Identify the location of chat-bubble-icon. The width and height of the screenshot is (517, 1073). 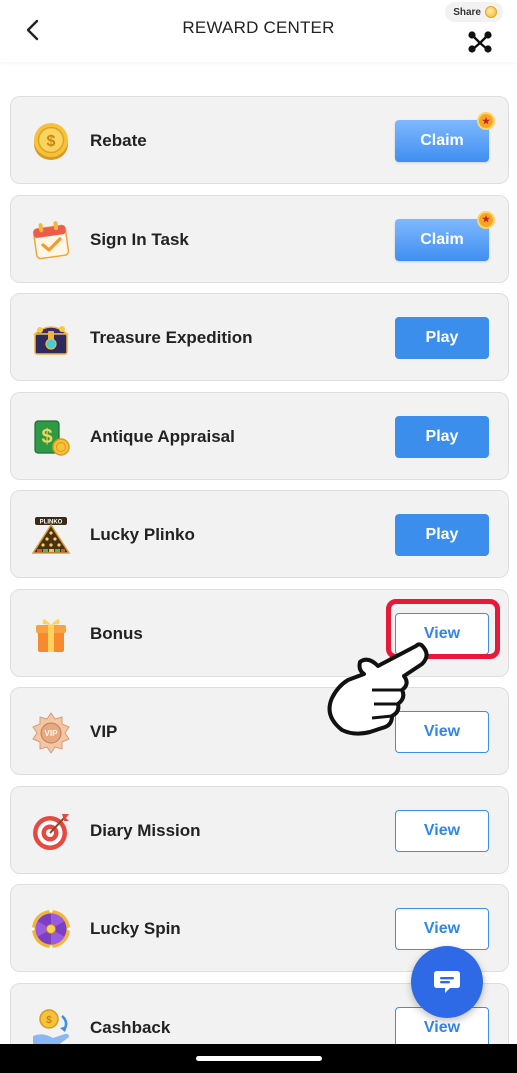
(447, 982).